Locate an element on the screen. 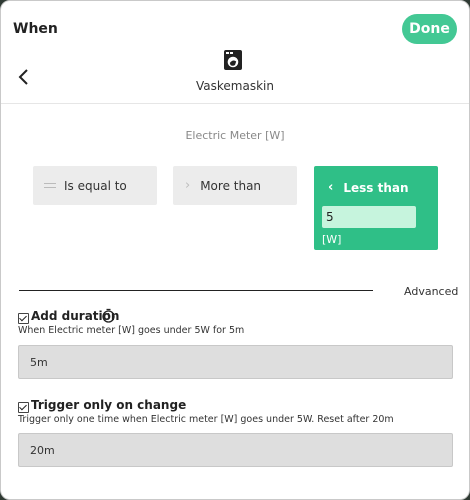 The image size is (470, 500). option-less-than: ‹ Less than [W] is located at coordinates (376, 208).